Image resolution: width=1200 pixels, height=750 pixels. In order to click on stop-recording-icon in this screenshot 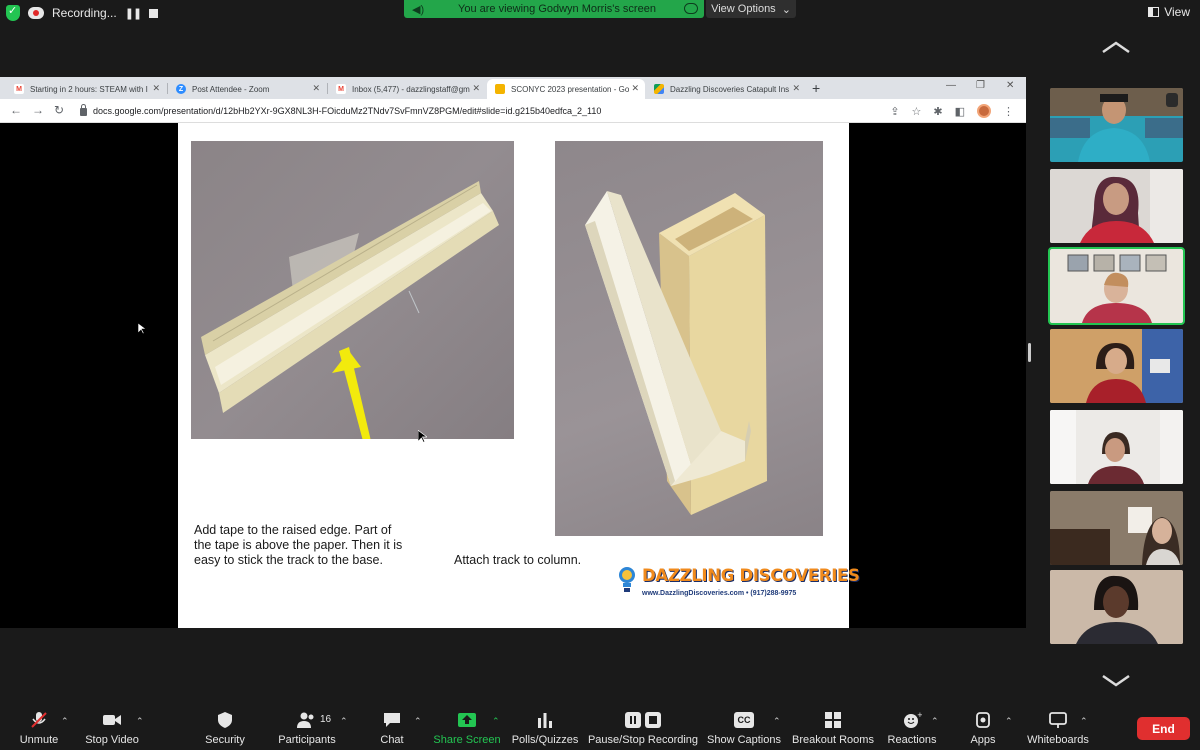, I will do `click(154, 13)`.